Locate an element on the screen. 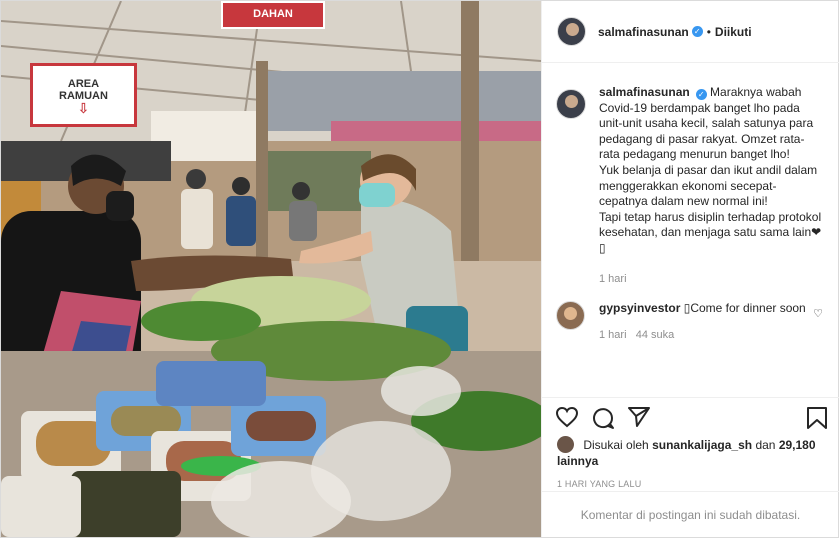 This screenshot has height=538, width=839. share-icon is located at coordinates (639, 419).